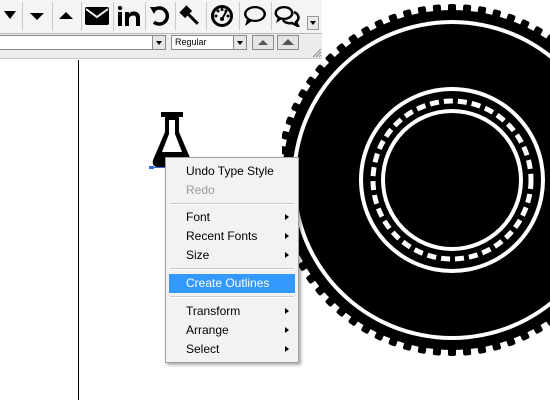 Image resolution: width=550 pixels, height=400 pixels. I want to click on font-style-select: Regular, so click(209, 42).